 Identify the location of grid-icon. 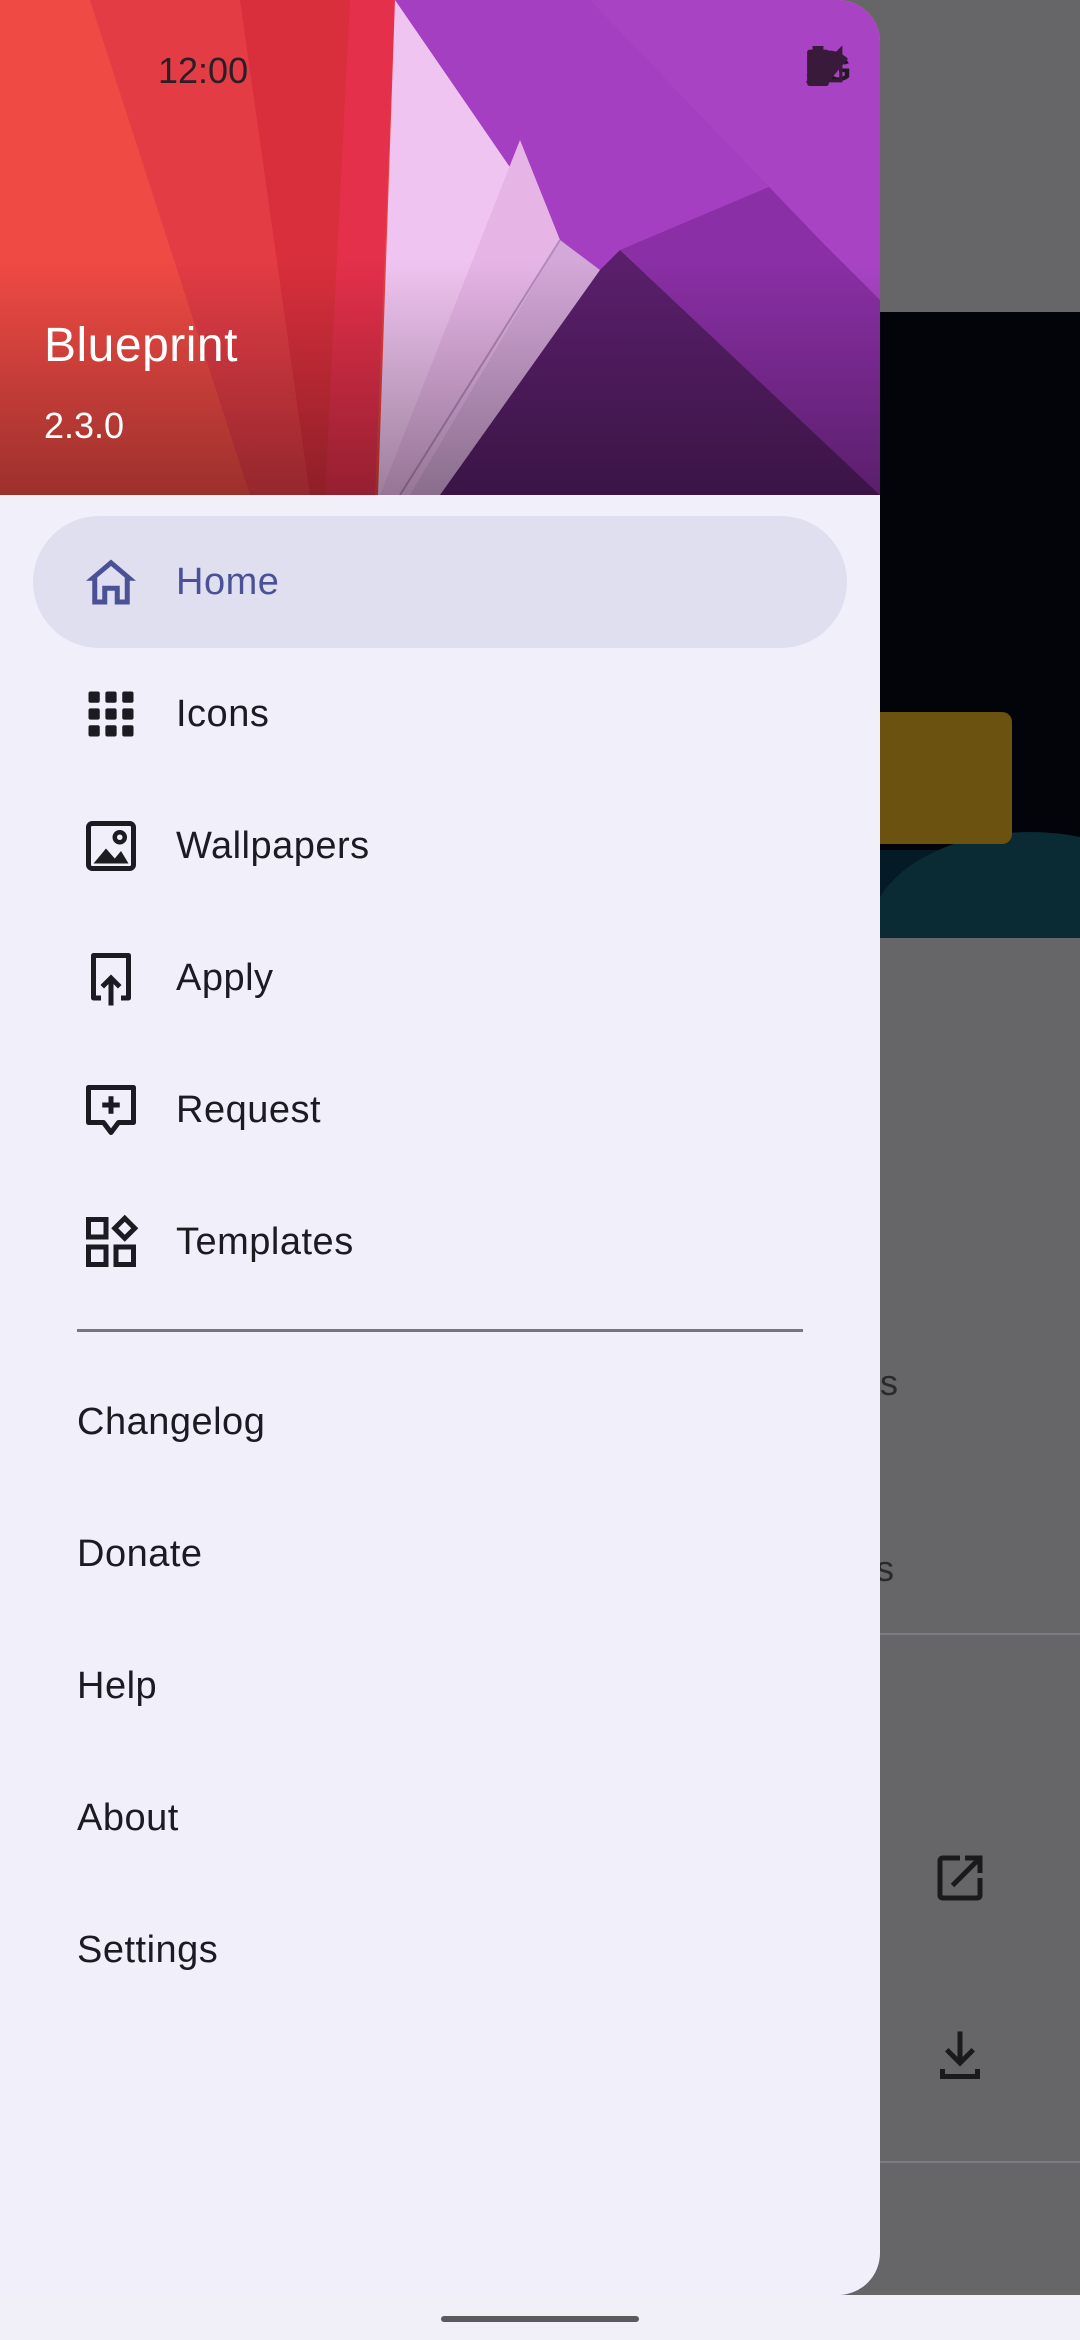
(111, 714).